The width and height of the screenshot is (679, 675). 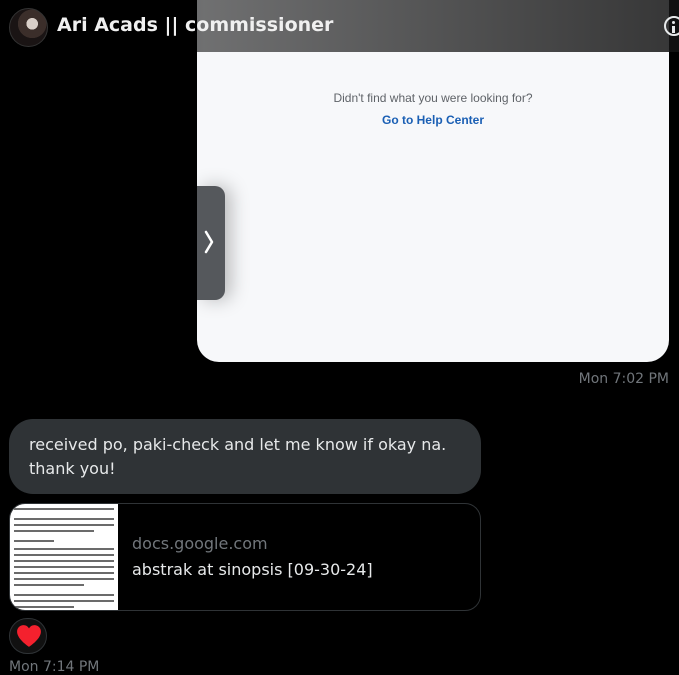 I want to click on side-panel-handle, so click(x=211, y=243).